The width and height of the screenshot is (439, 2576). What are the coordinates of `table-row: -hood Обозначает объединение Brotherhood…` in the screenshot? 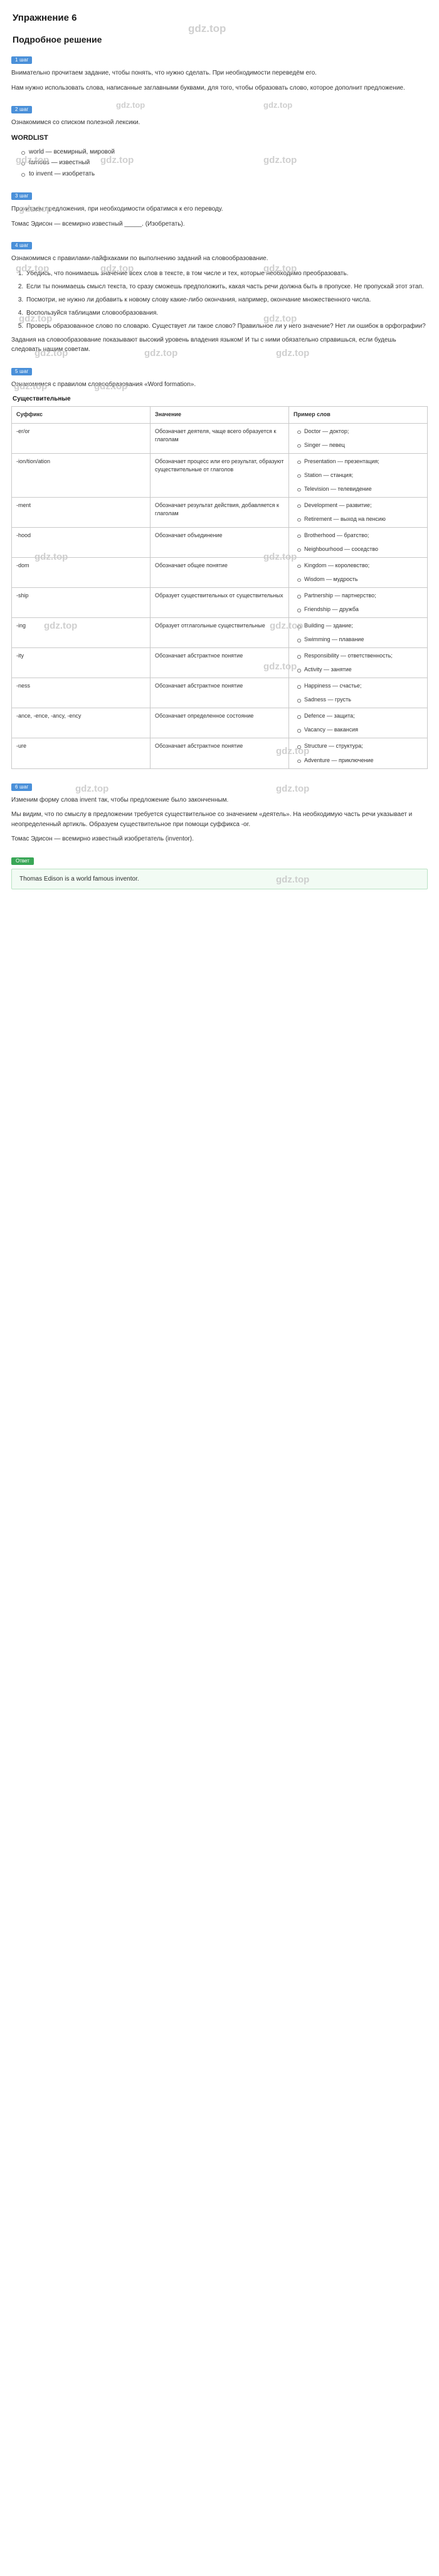 It's located at (219, 542).